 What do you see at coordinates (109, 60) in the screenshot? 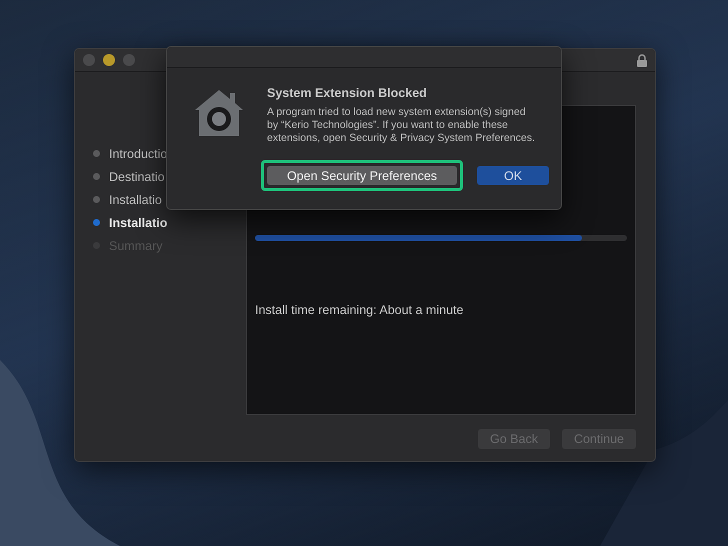
I see `minimize-icon` at bounding box center [109, 60].